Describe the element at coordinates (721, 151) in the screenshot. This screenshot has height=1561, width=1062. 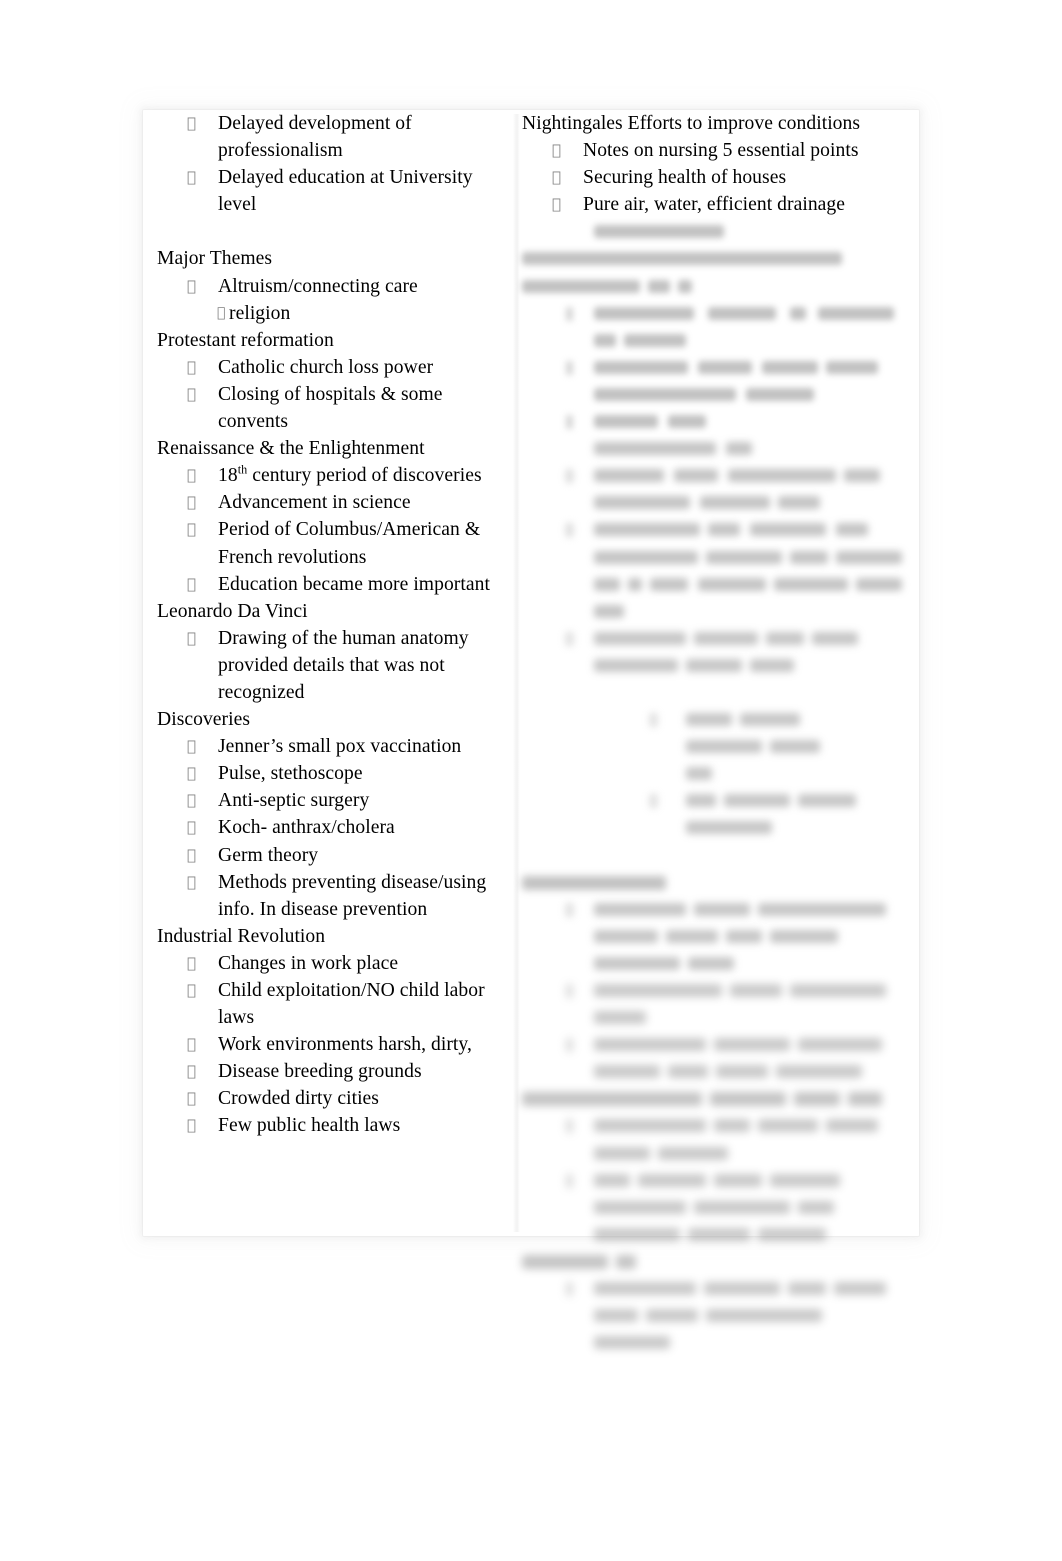
I see `bullet-text: Notes on nursing 5 essential points` at that location.